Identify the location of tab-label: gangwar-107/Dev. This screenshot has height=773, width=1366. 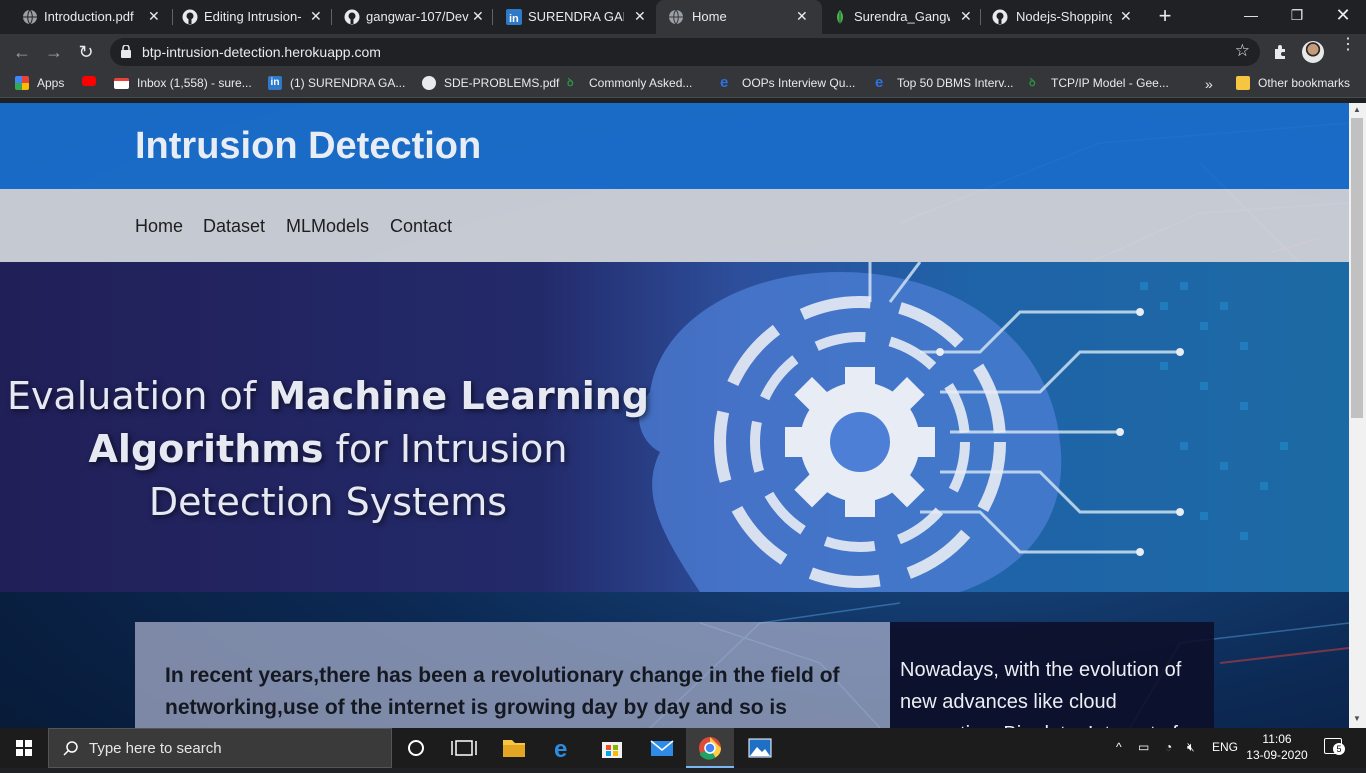
(417, 16).